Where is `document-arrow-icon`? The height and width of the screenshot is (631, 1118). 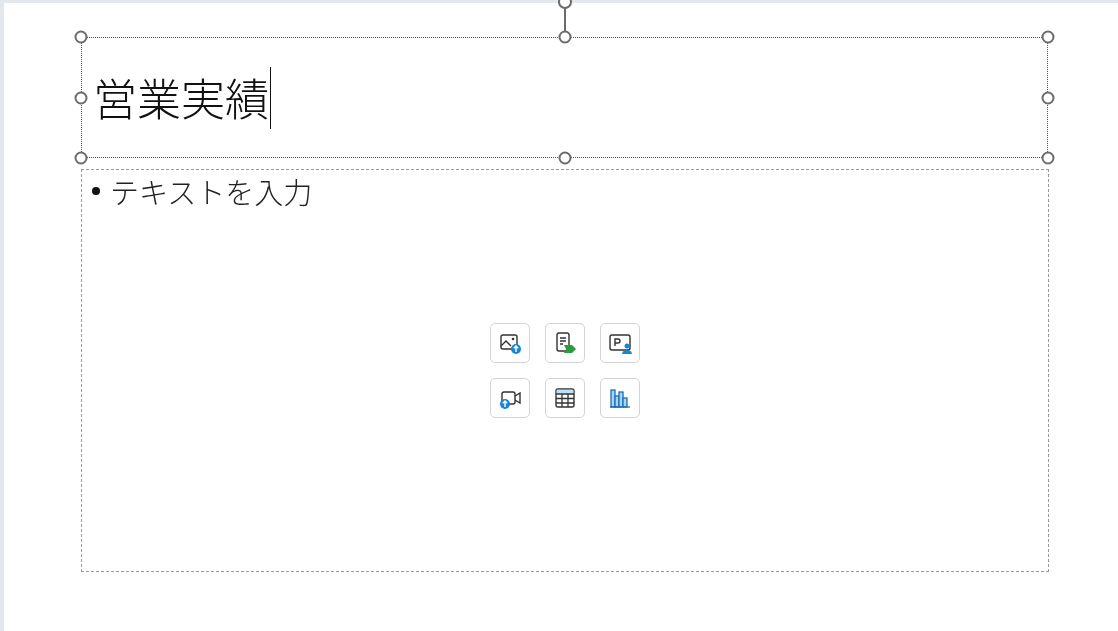
document-arrow-icon is located at coordinates (565, 343).